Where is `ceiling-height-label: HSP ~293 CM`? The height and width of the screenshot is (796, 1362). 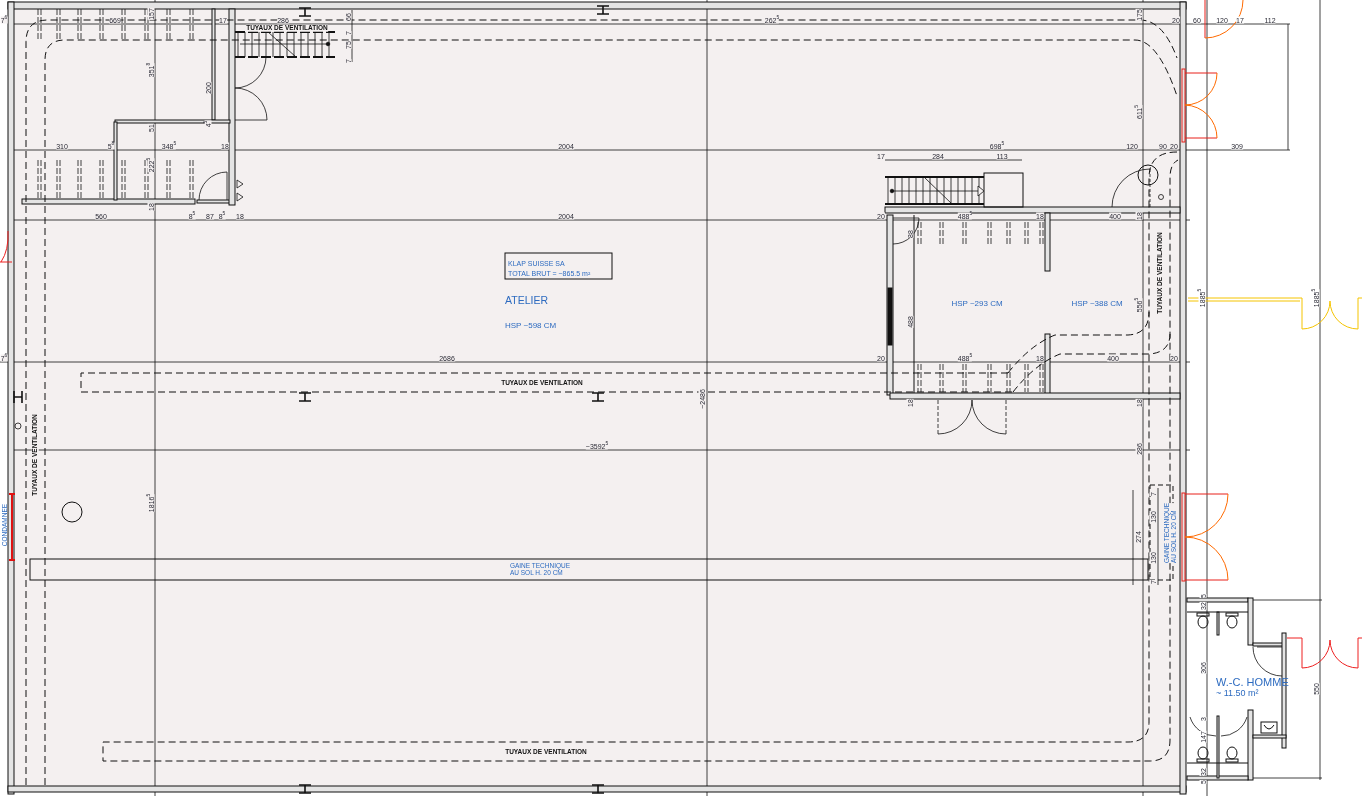
ceiling-height-label: HSP ~293 CM is located at coordinates (977, 304).